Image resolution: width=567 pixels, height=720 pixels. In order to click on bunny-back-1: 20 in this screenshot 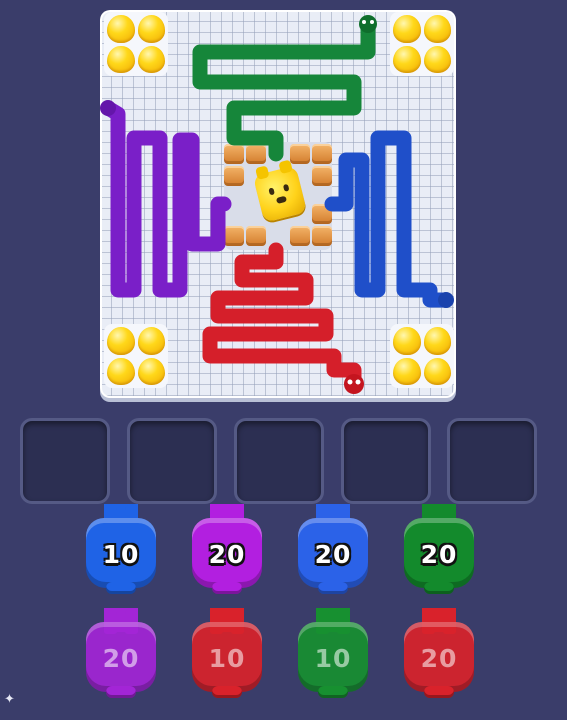, I will do `click(121, 654)`.